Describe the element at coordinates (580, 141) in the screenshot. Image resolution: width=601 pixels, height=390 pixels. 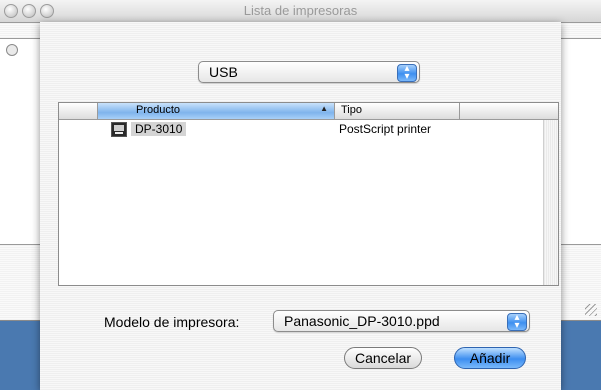
I see `background-right-panel` at that location.